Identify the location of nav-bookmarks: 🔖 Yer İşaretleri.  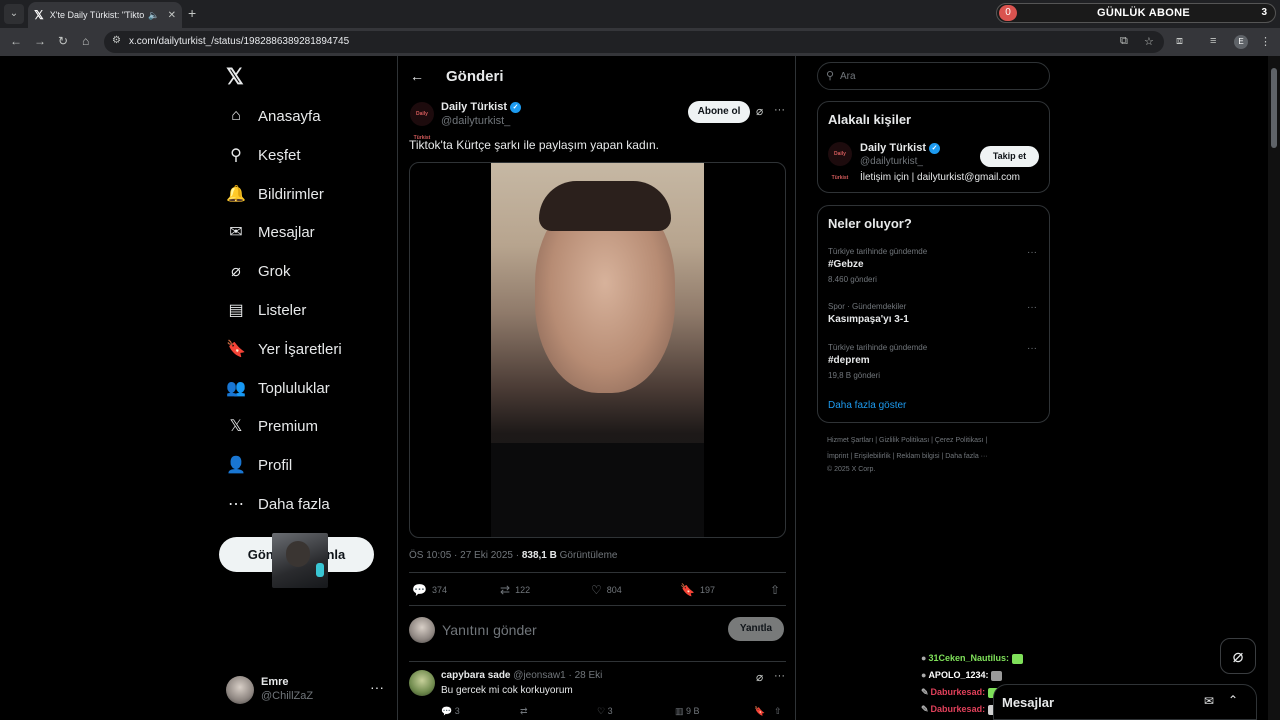
(284, 349).